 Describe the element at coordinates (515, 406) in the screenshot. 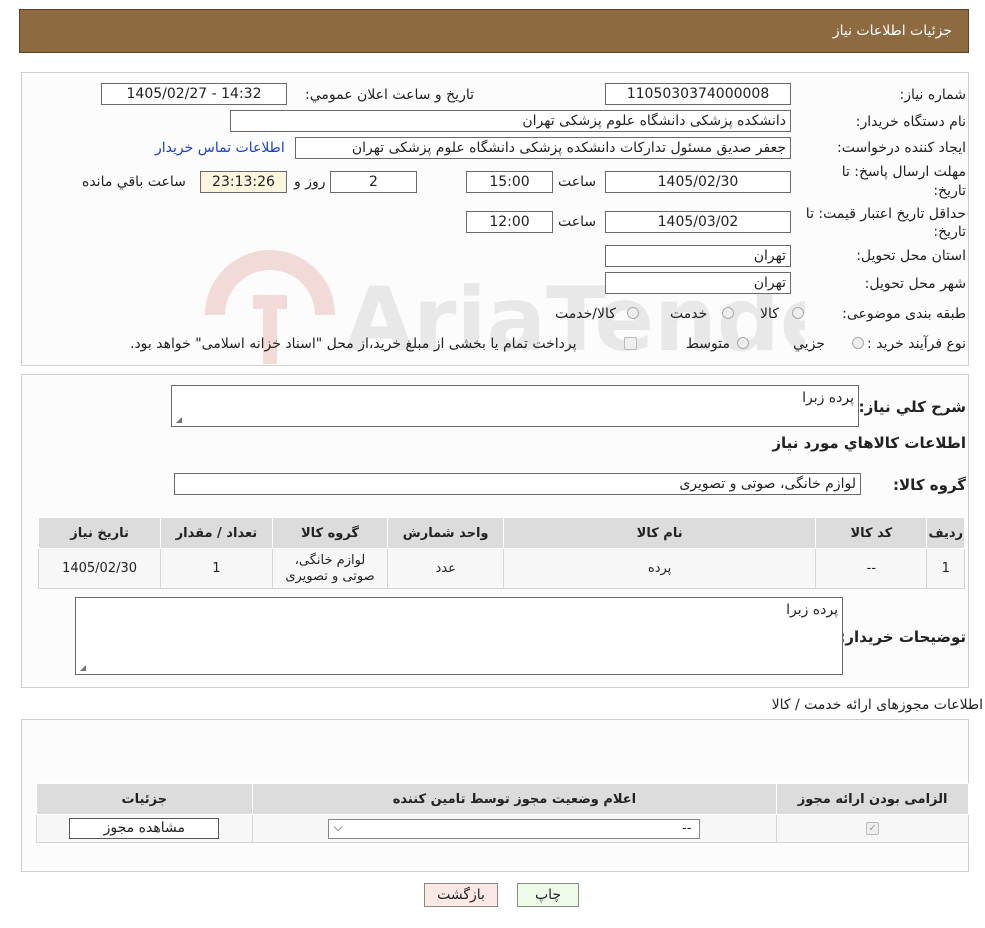

I see `description-textarea: پرده زبرا ◢` at that location.